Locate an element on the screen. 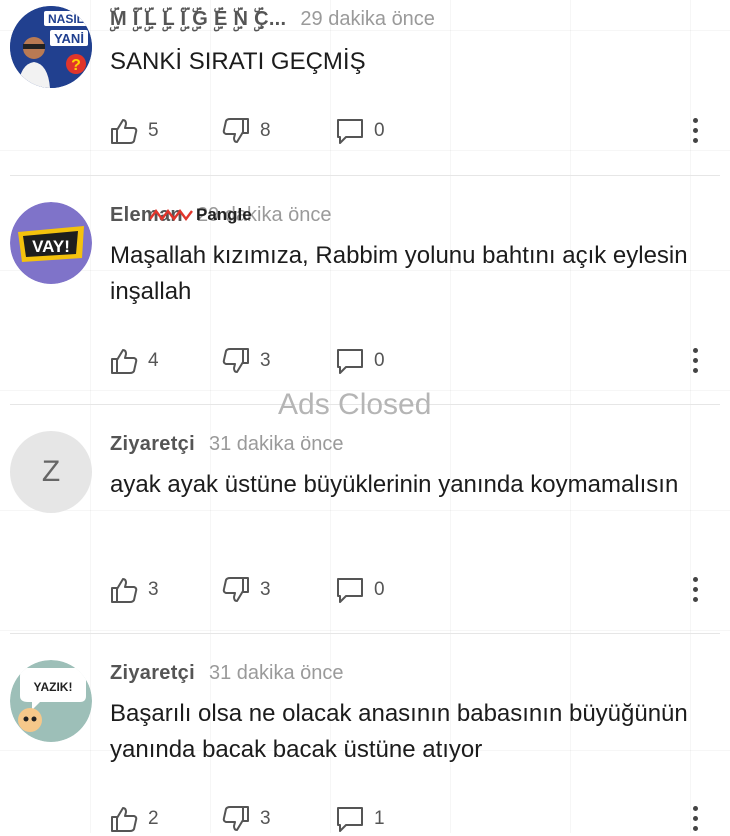  avatar: YAZIK! is located at coordinates (51, 701).